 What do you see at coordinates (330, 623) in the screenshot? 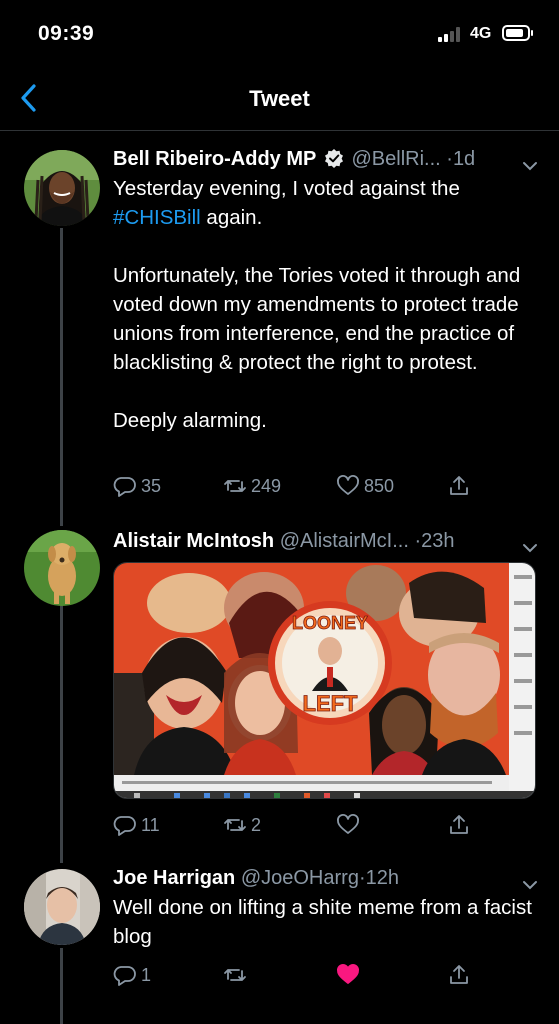
I see `svg-text: LOONEY` at bounding box center [330, 623].